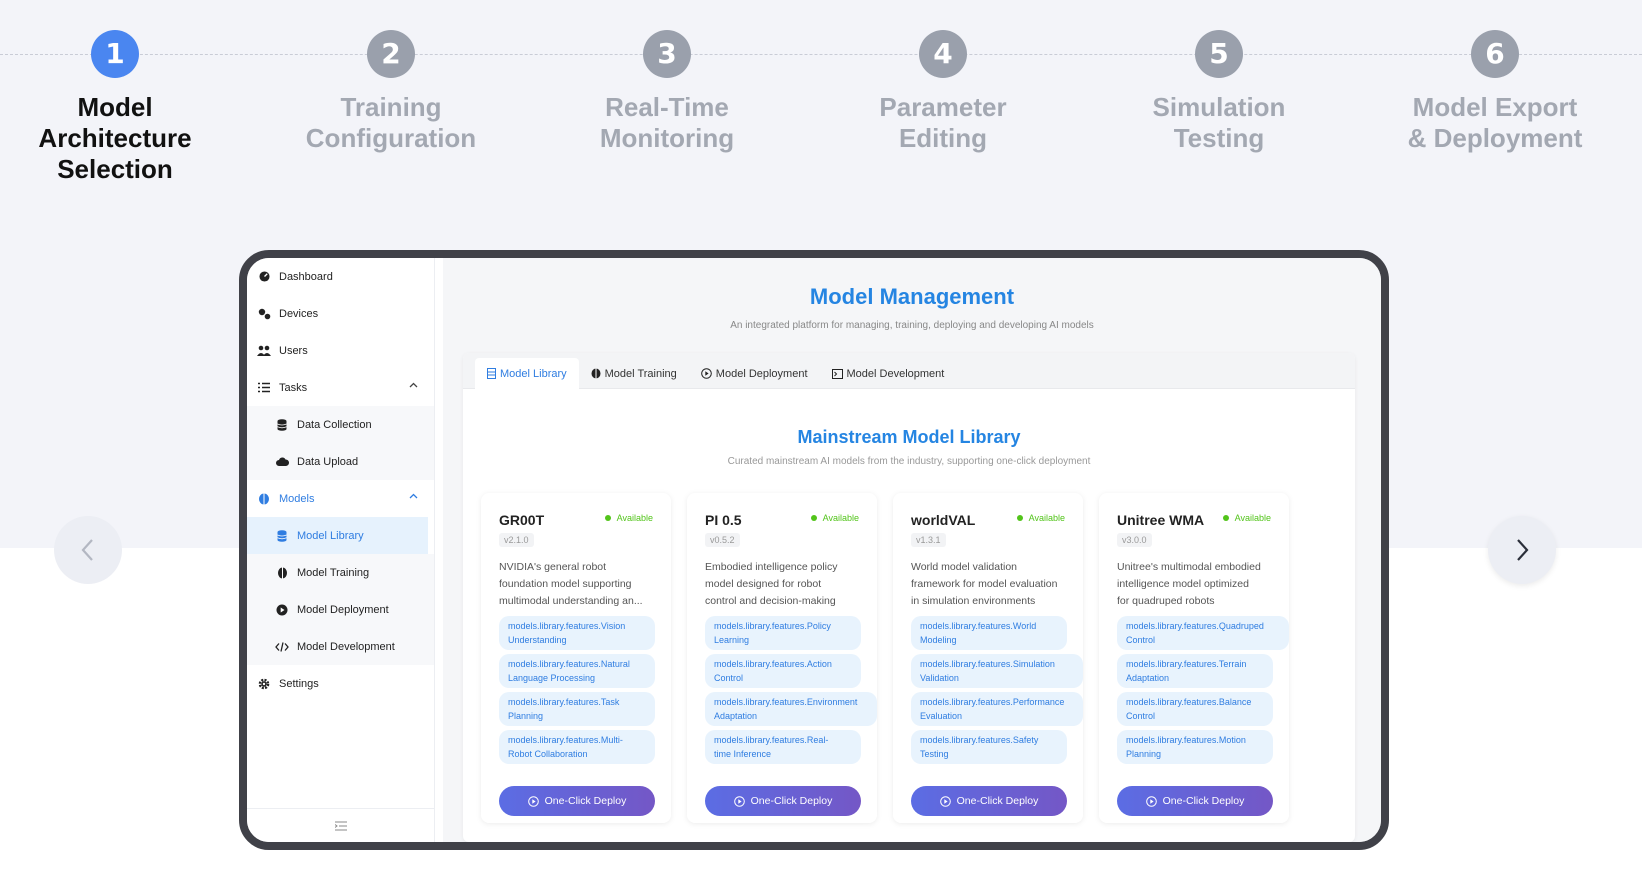 The height and width of the screenshot is (876, 1642). Describe the element at coordinates (340, 461) in the screenshot. I see `sidebar-item-data-upload: Data Upload` at that location.